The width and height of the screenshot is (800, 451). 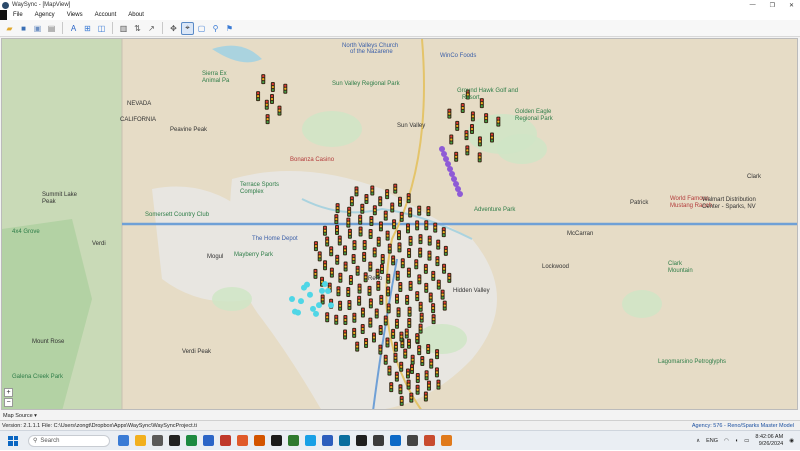 What do you see at coordinates (23, 28) in the screenshot?
I see `save-icon: ■` at bounding box center [23, 28].